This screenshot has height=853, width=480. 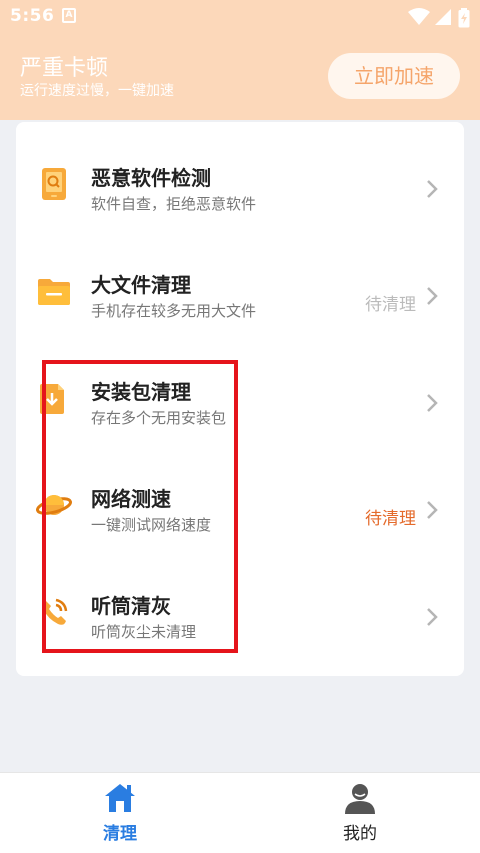 I want to click on item-title: 恶意软件检测, so click(x=151, y=178).